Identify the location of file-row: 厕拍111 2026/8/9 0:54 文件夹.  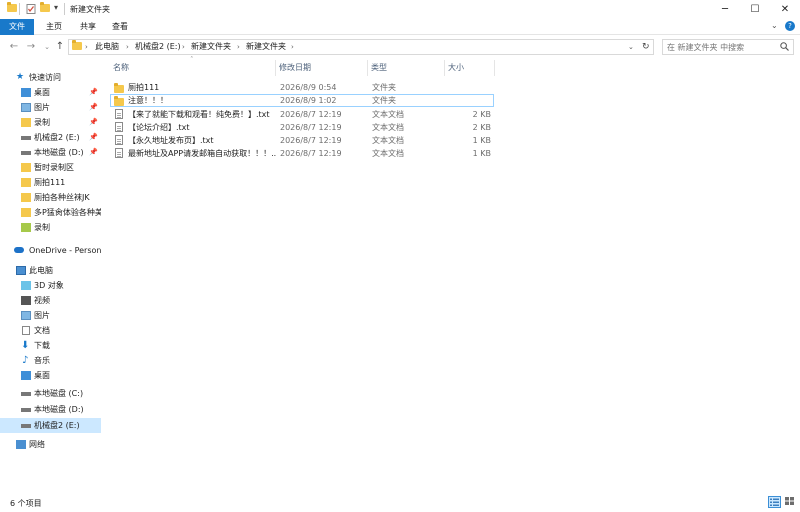
(302, 87).